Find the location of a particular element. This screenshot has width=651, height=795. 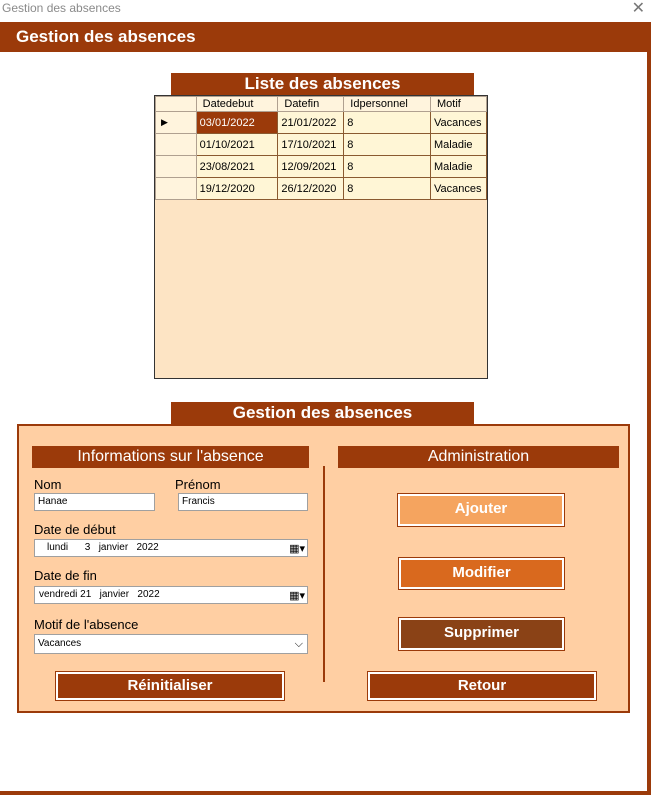

table-cell: 01/10/2021 is located at coordinates (237, 144).